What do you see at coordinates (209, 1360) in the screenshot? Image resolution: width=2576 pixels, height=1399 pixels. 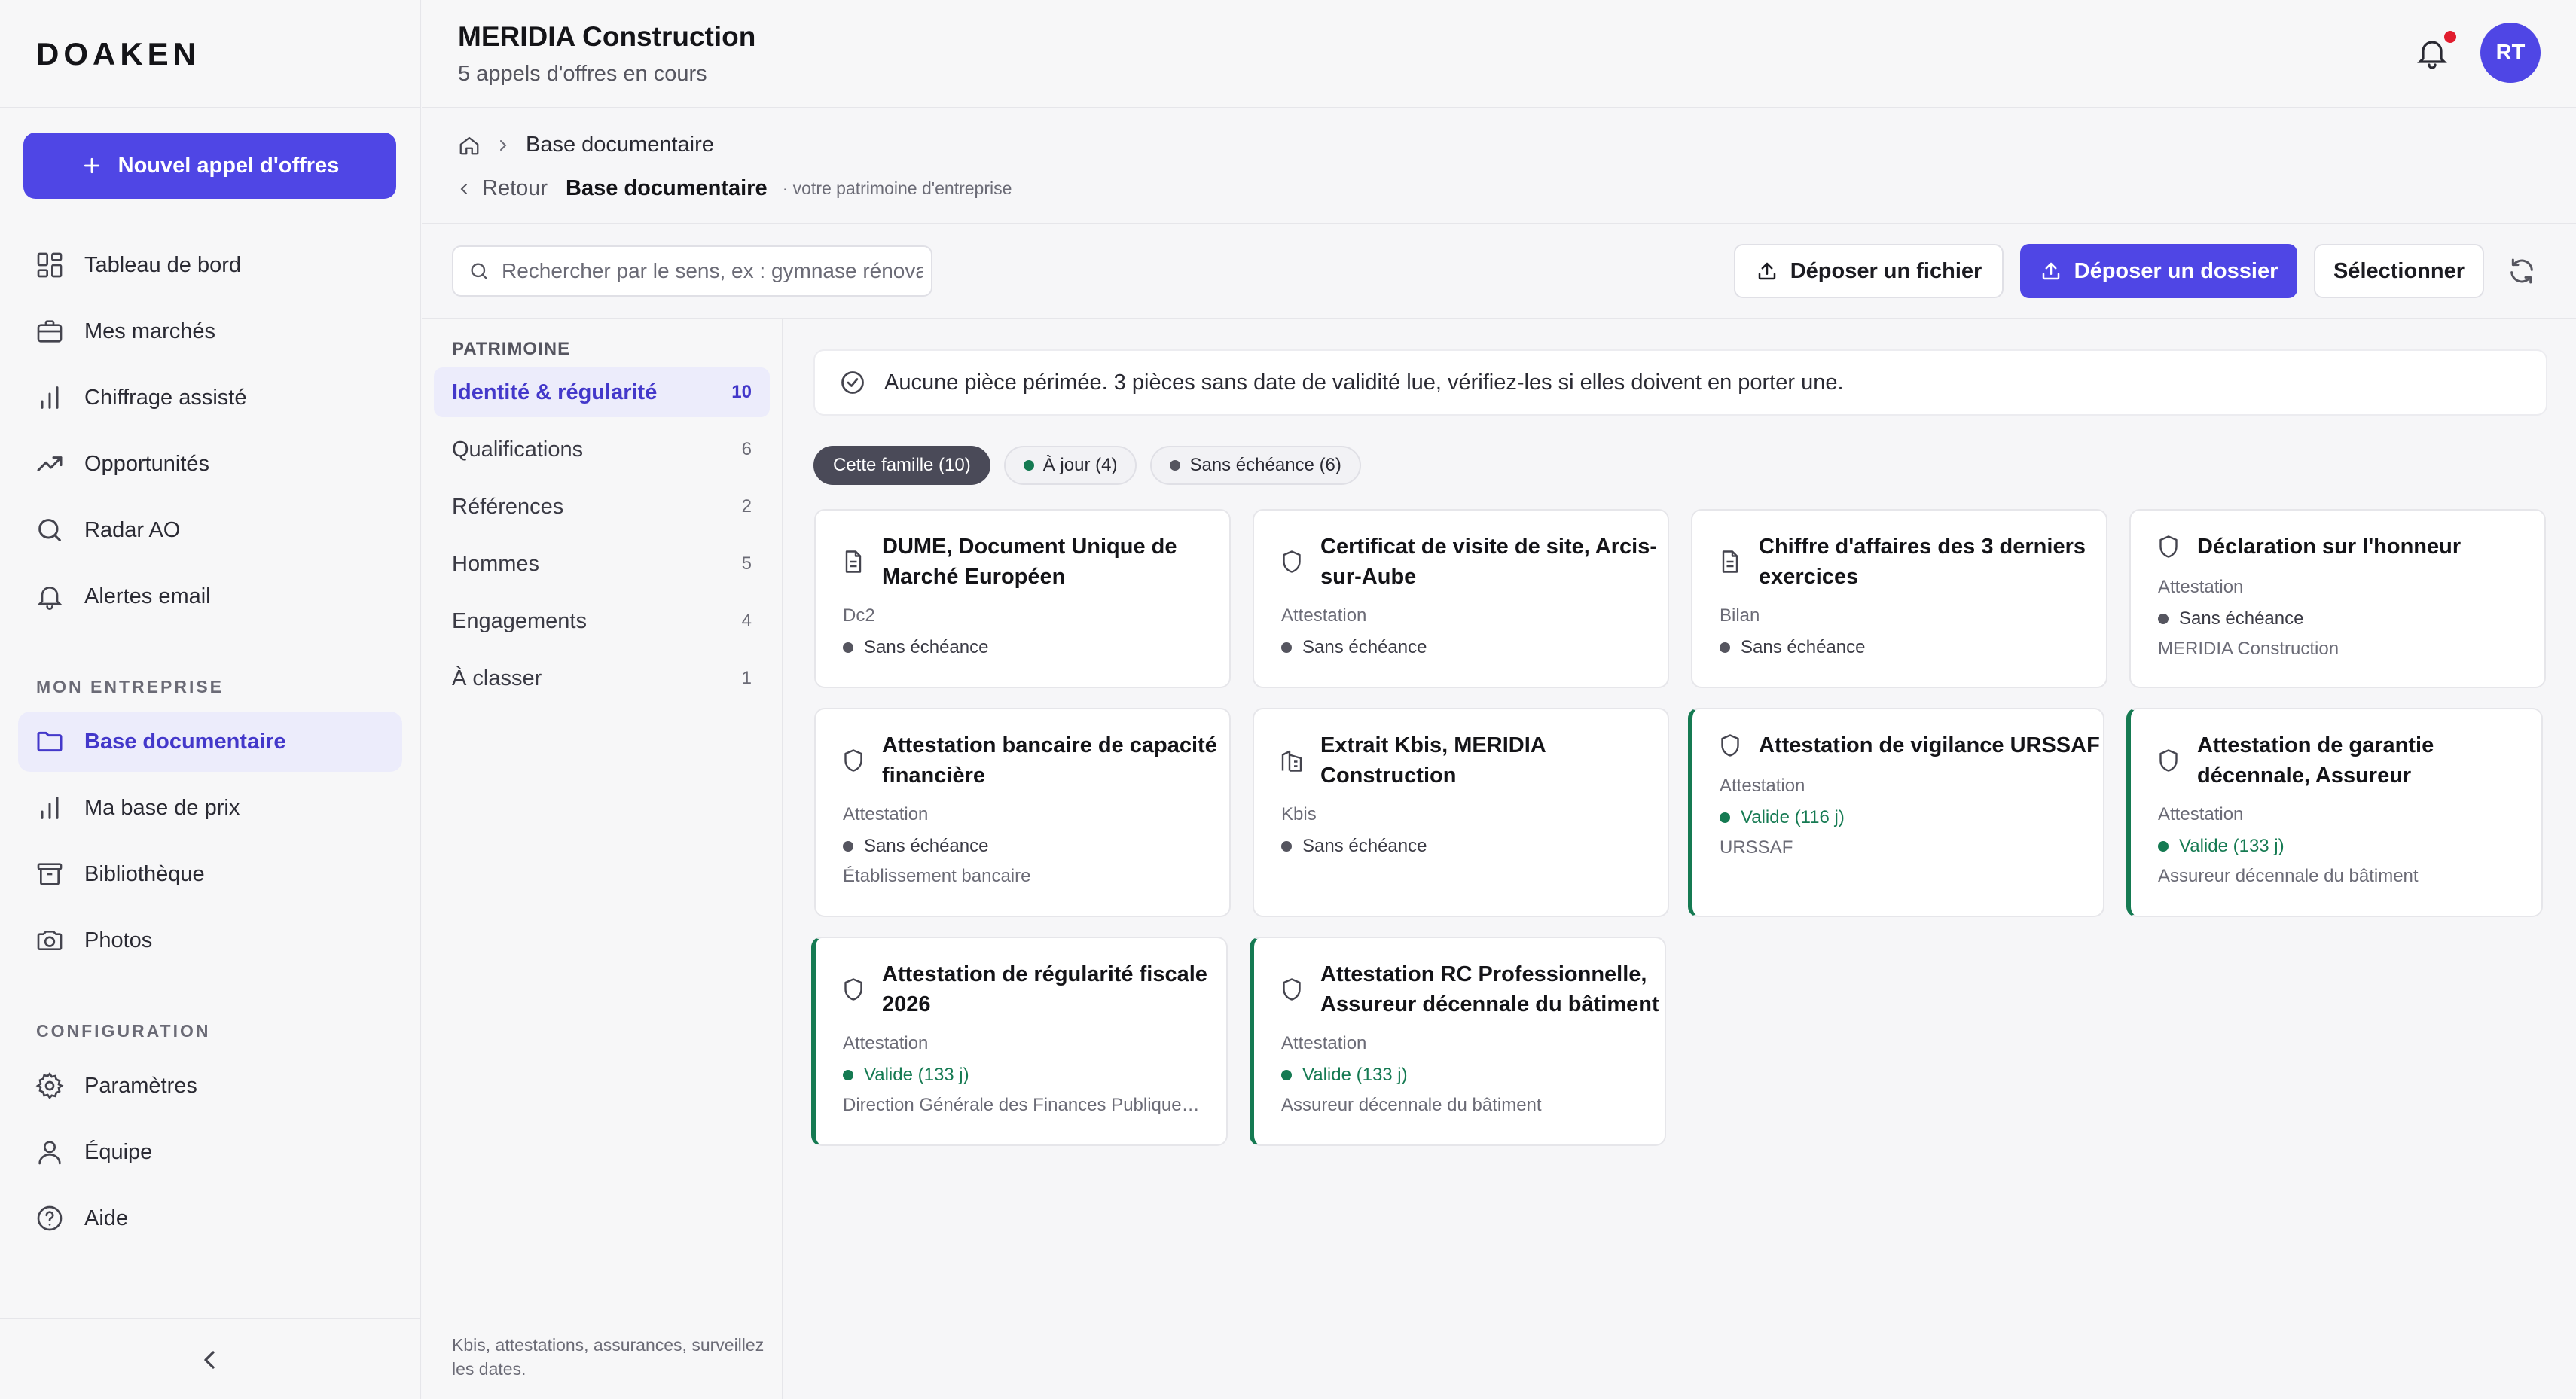 I see `collapse-sidebar-button` at bounding box center [209, 1360].